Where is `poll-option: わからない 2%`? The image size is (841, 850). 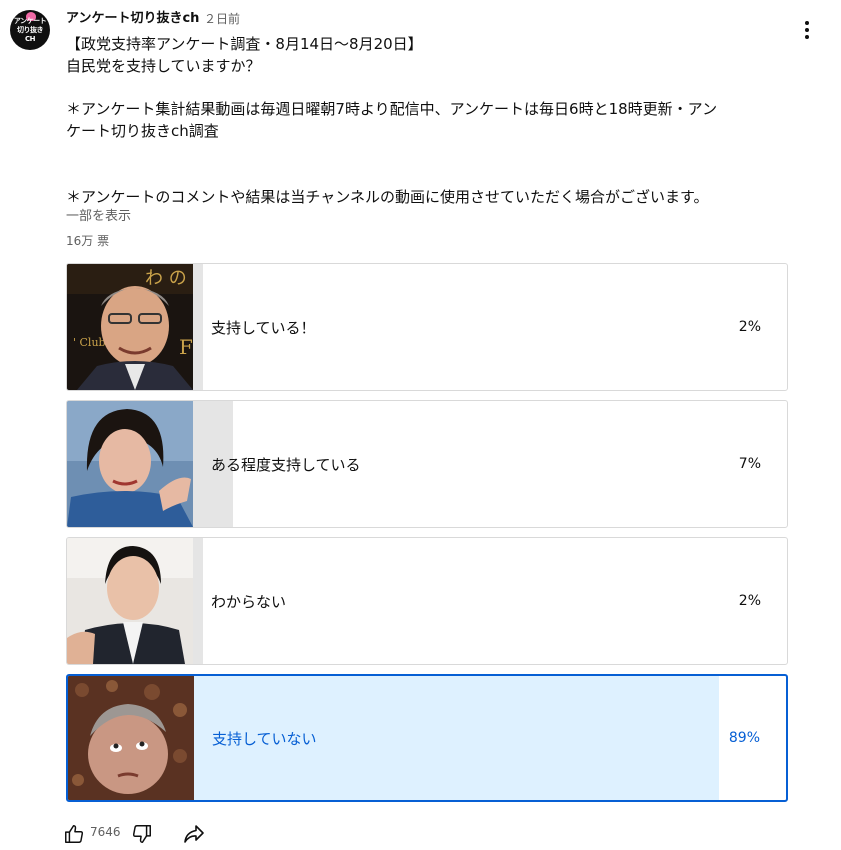
poll-option: わからない 2% is located at coordinates (427, 601).